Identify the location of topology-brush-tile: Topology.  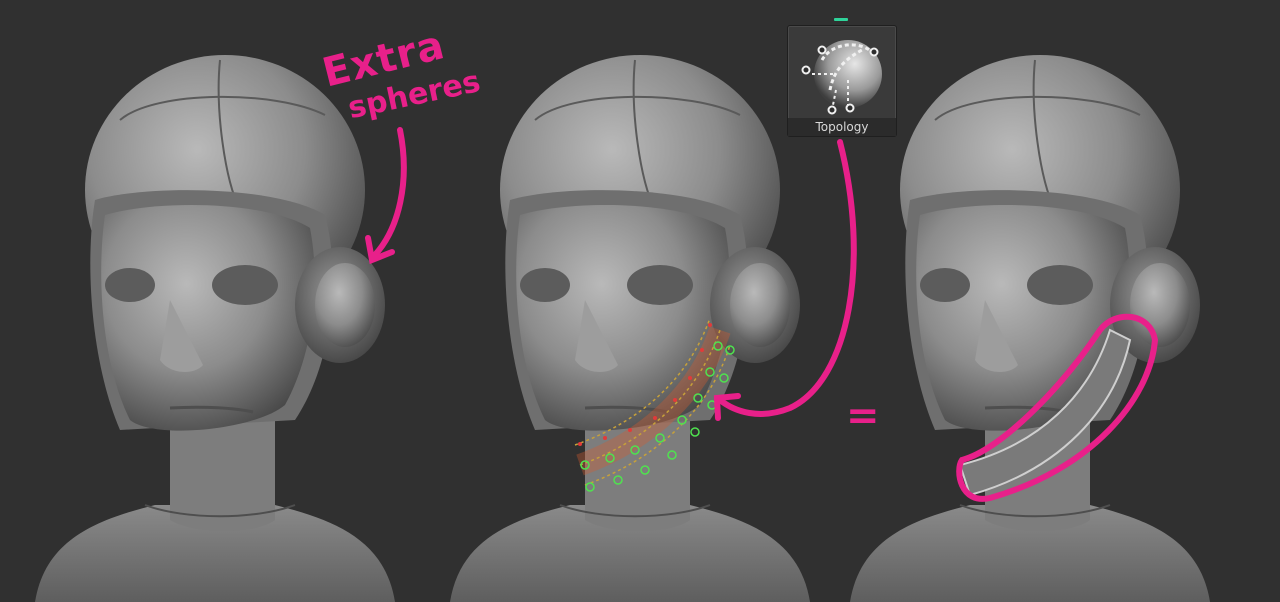
(842, 81).